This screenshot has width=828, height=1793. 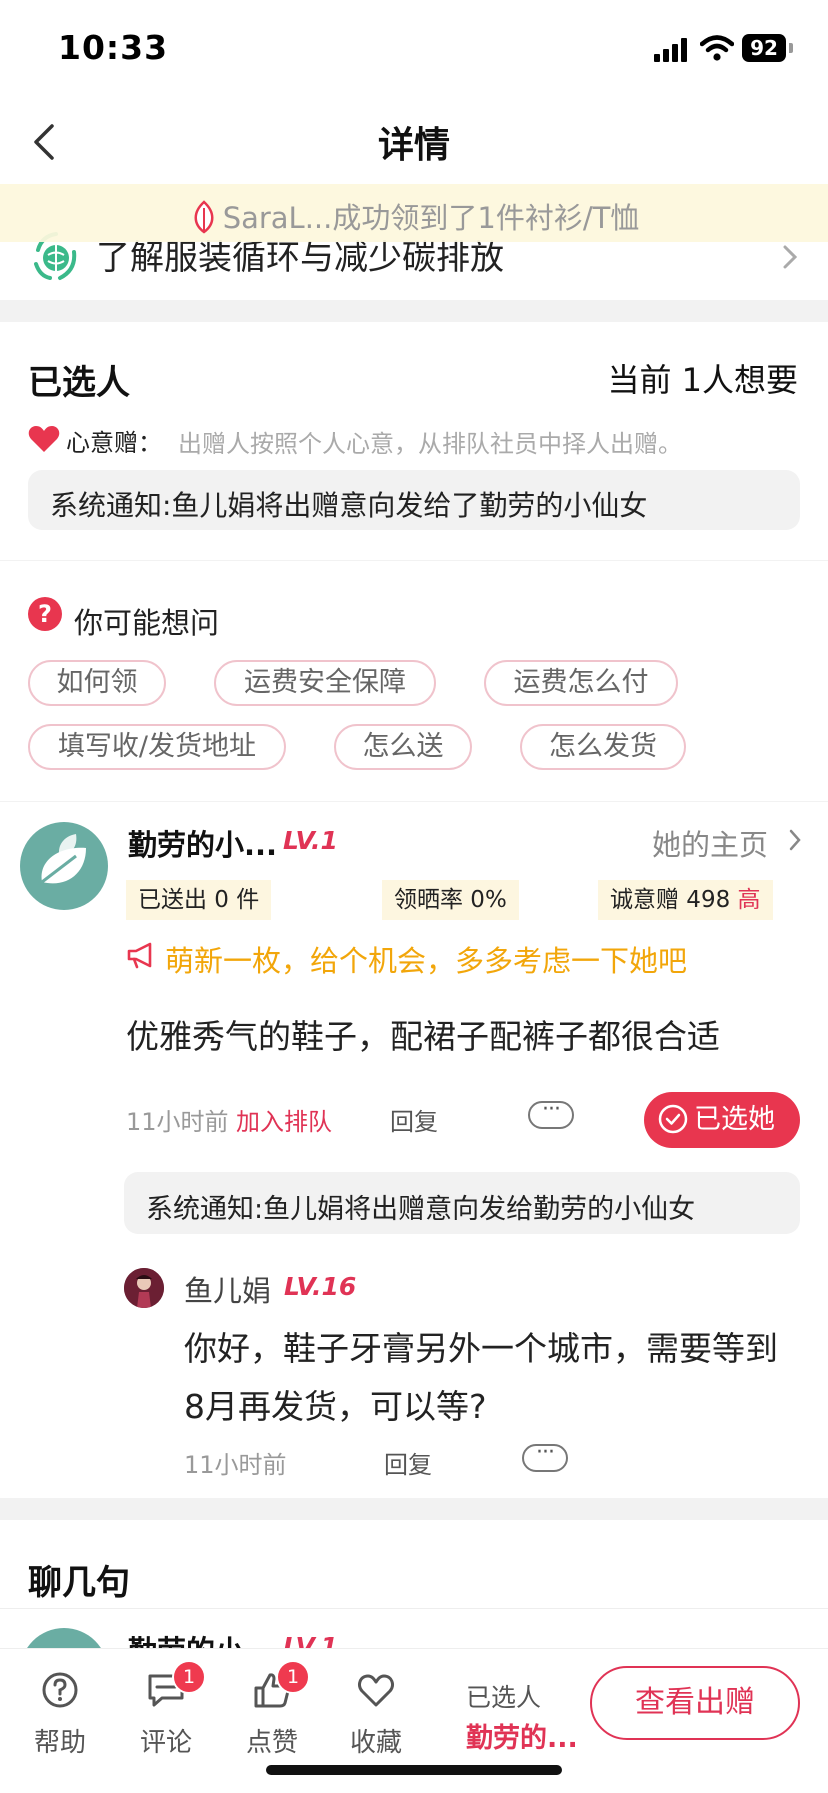 What do you see at coordinates (375, 1743) in the screenshot?
I see `favorite-label: 收藏` at bounding box center [375, 1743].